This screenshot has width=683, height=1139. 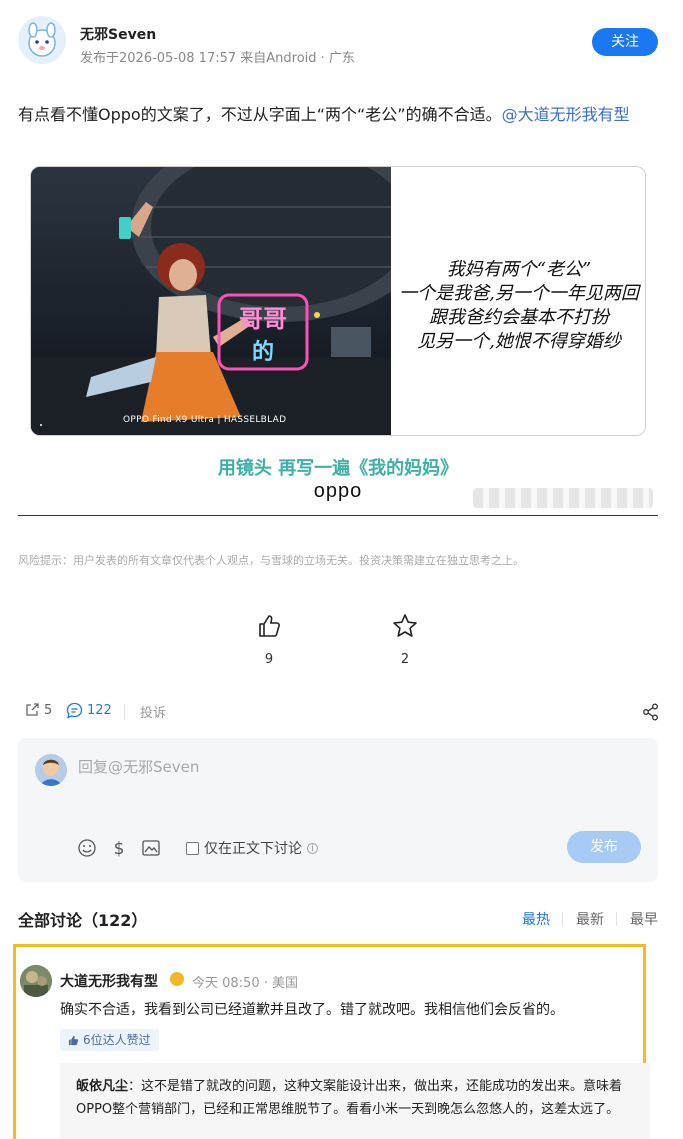 I want to click on verified-badge-icon, so click(x=177, y=979).